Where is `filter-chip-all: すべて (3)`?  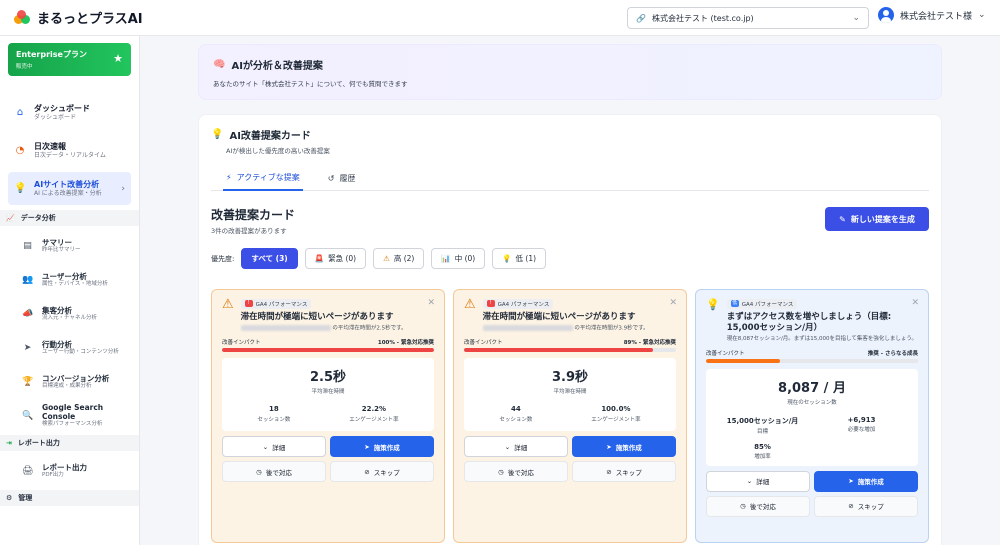 filter-chip-all: すべて (3) is located at coordinates (269, 258).